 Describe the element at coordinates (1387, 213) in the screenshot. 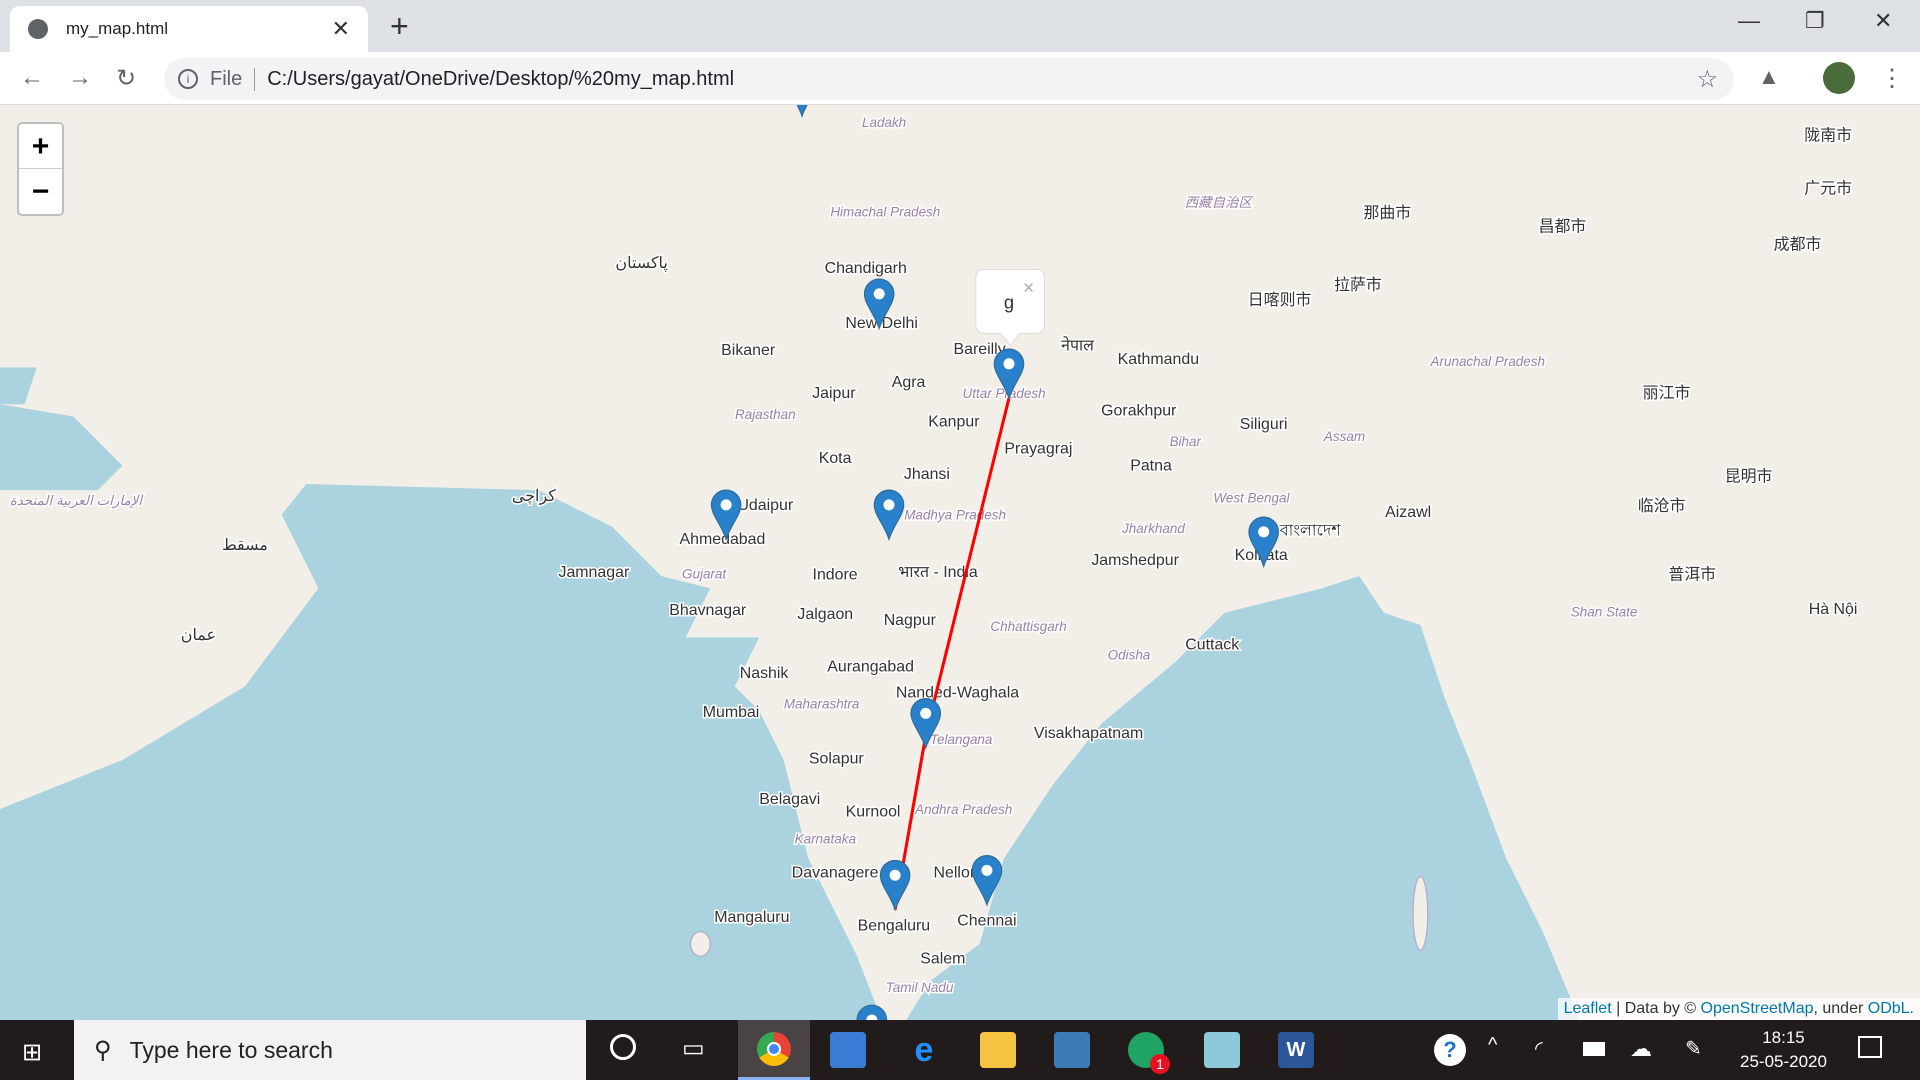

I see `map-label: 那曲市` at that location.